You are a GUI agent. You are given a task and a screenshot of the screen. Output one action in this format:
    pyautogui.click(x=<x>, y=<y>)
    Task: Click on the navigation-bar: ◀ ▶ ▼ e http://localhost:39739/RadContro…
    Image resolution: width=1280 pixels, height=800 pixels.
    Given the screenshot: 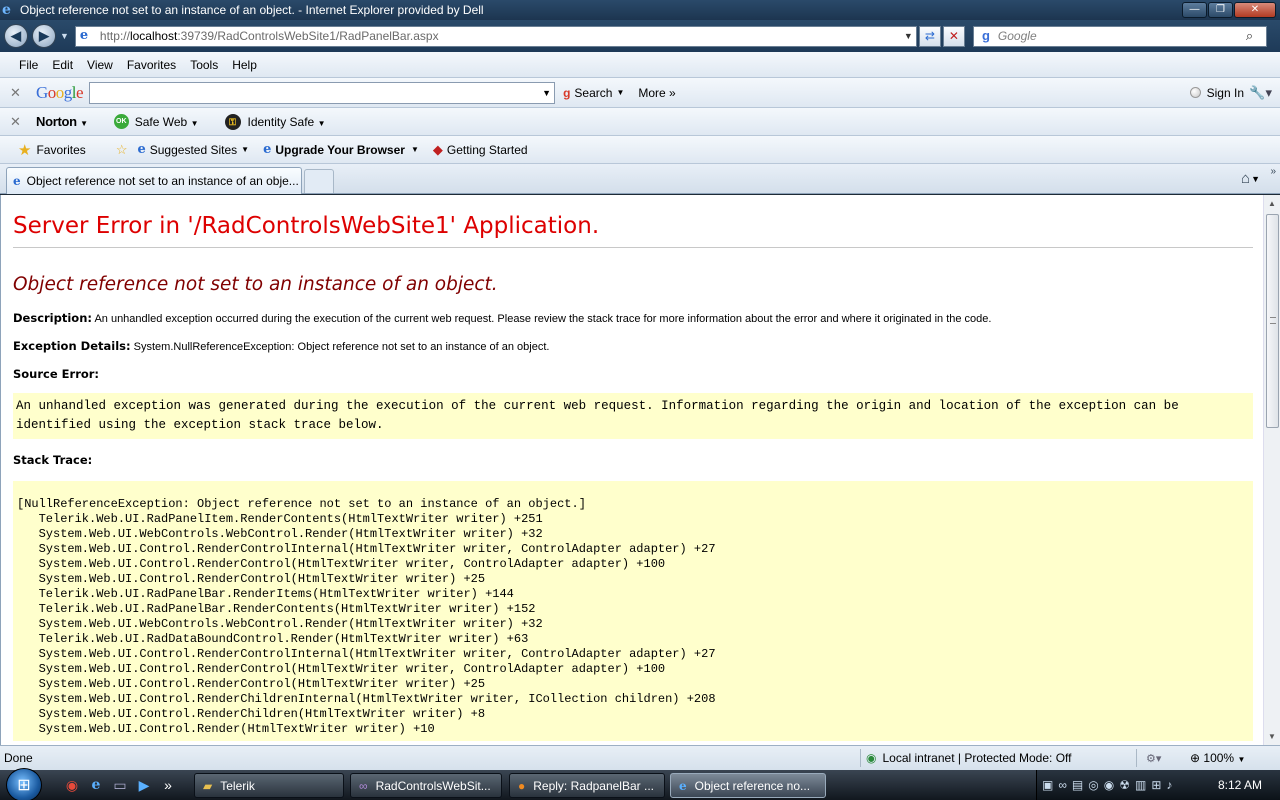 What is the action you would take?
    pyautogui.click(x=640, y=36)
    